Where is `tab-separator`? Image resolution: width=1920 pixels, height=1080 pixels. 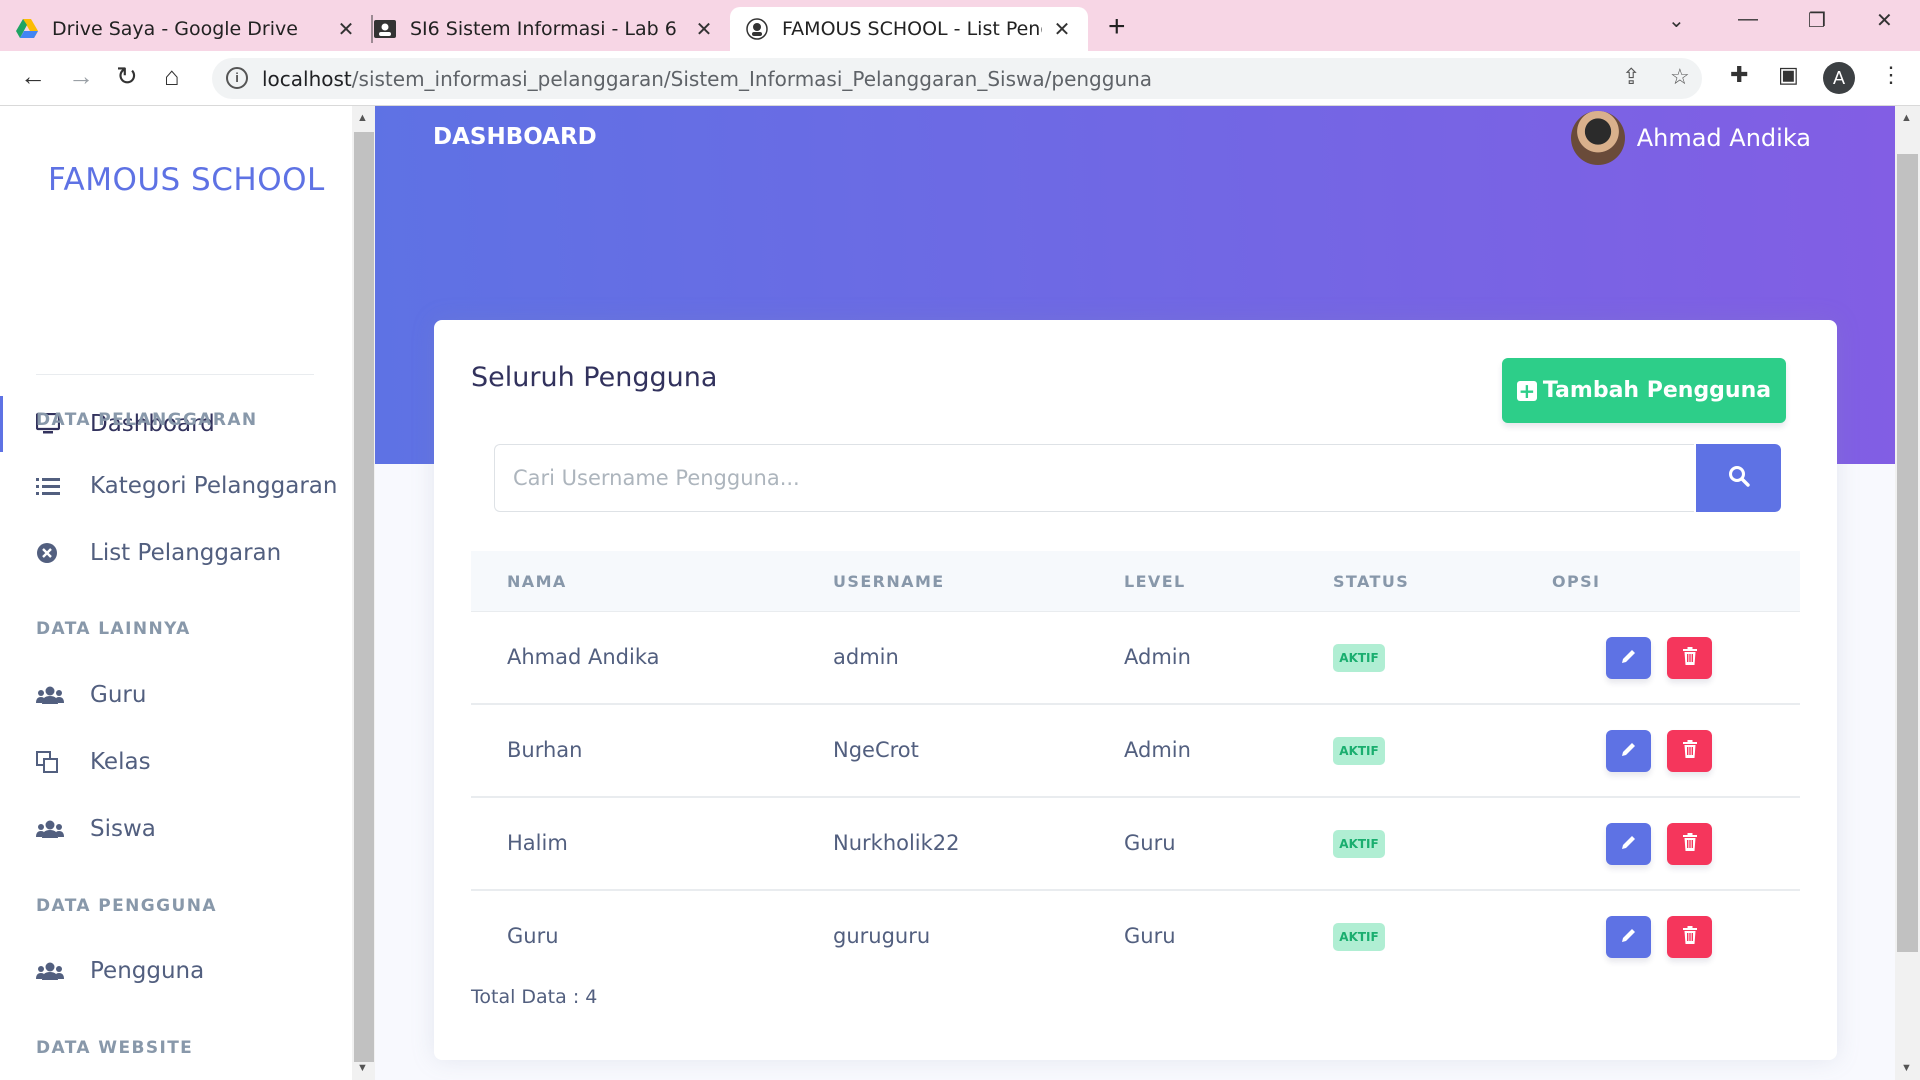
tab-separator is located at coordinates (372, 29).